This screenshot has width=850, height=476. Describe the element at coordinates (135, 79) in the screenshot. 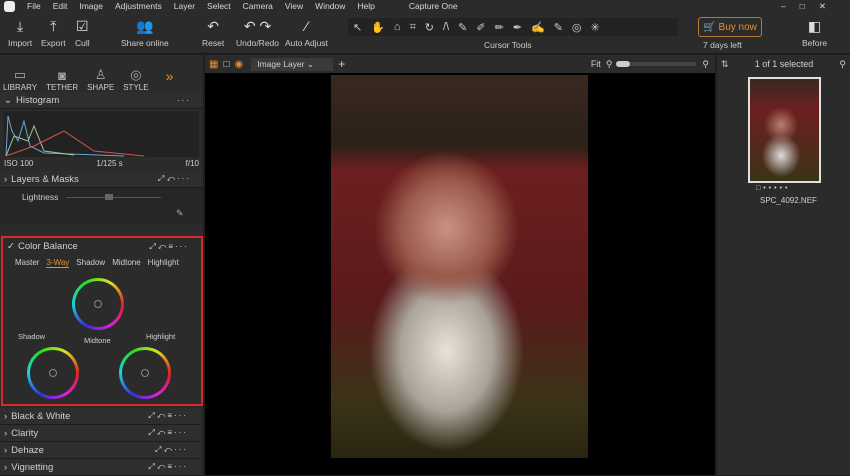

I see `tab-style: ◎ STYLE` at that location.